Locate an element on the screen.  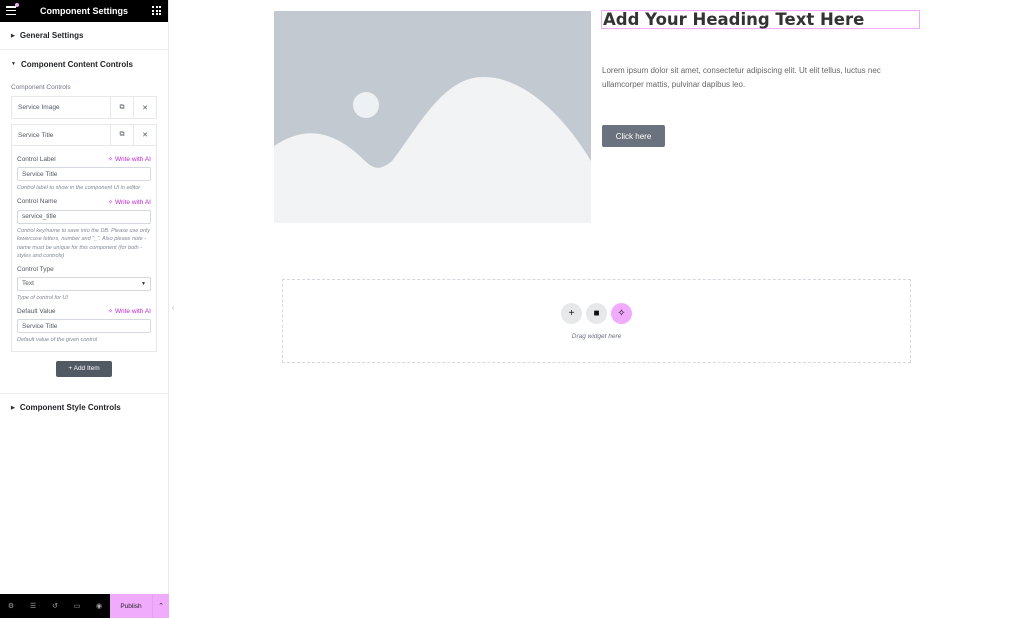
default-value-label: Default Value is located at coordinates (36, 311).